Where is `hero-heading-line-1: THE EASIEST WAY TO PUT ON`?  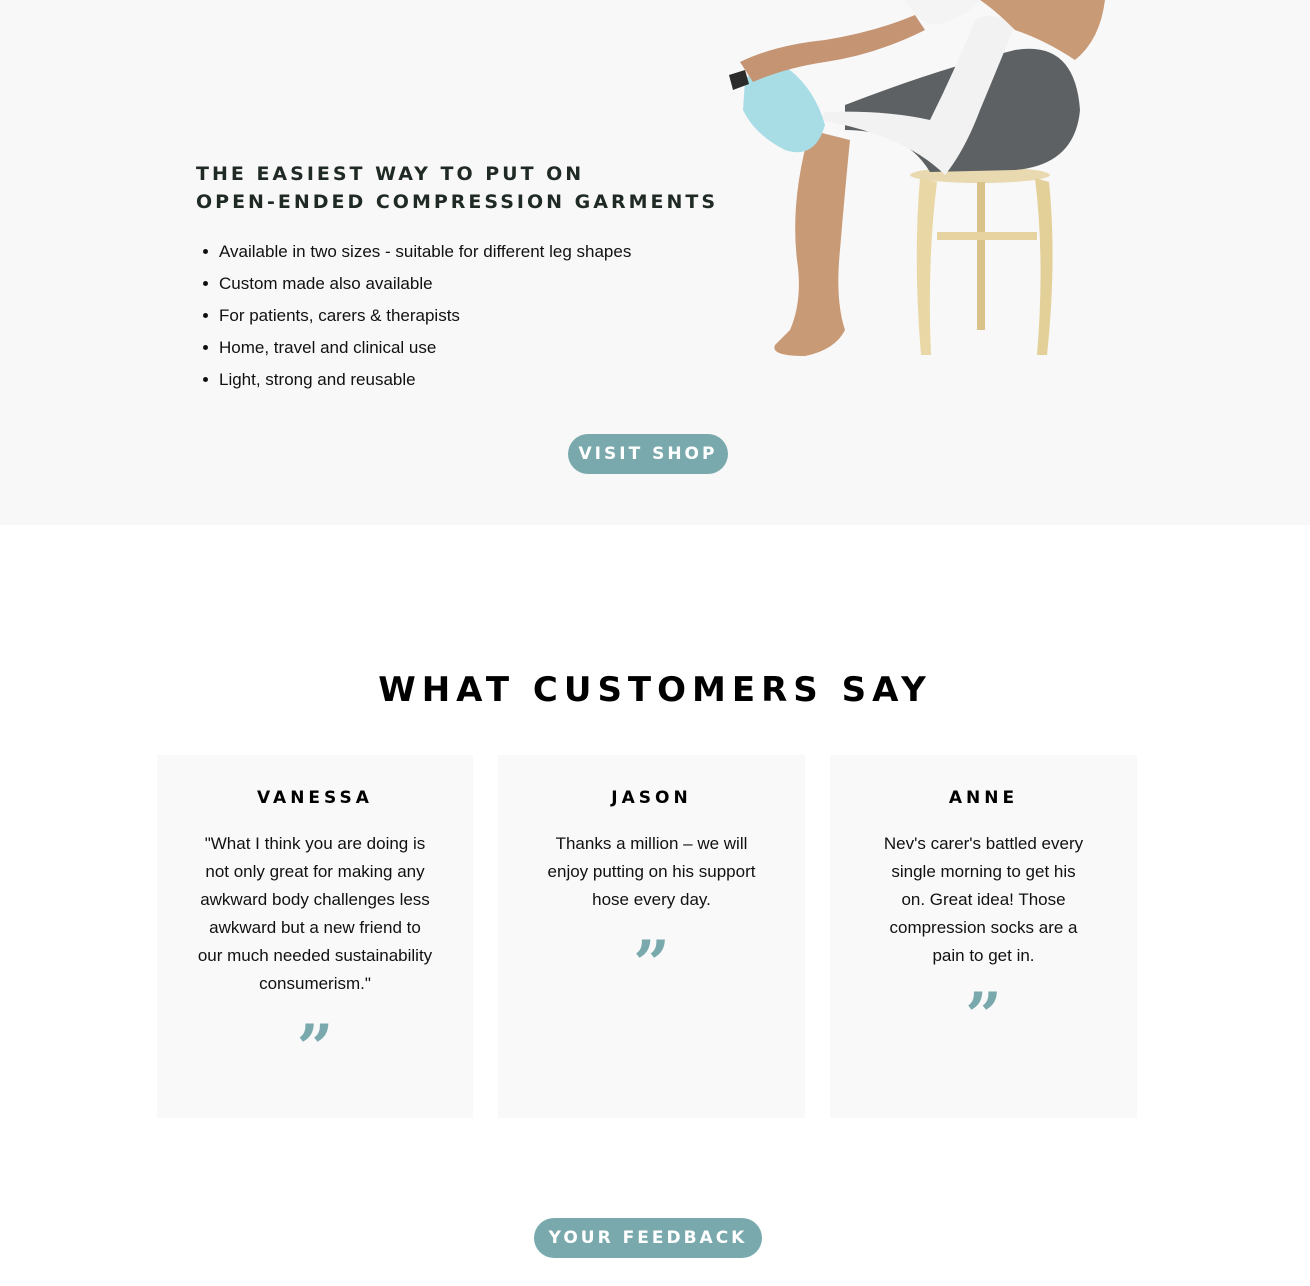 hero-heading-line-1: THE EASIEST WAY TO PUT ON is located at coordinates (390, 174).